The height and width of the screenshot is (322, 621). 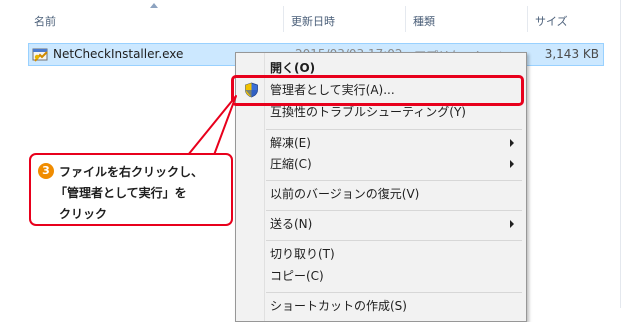 I want to click on menu-item-label: 以前のバージョンの復元(V), so click(x=345, y=194).